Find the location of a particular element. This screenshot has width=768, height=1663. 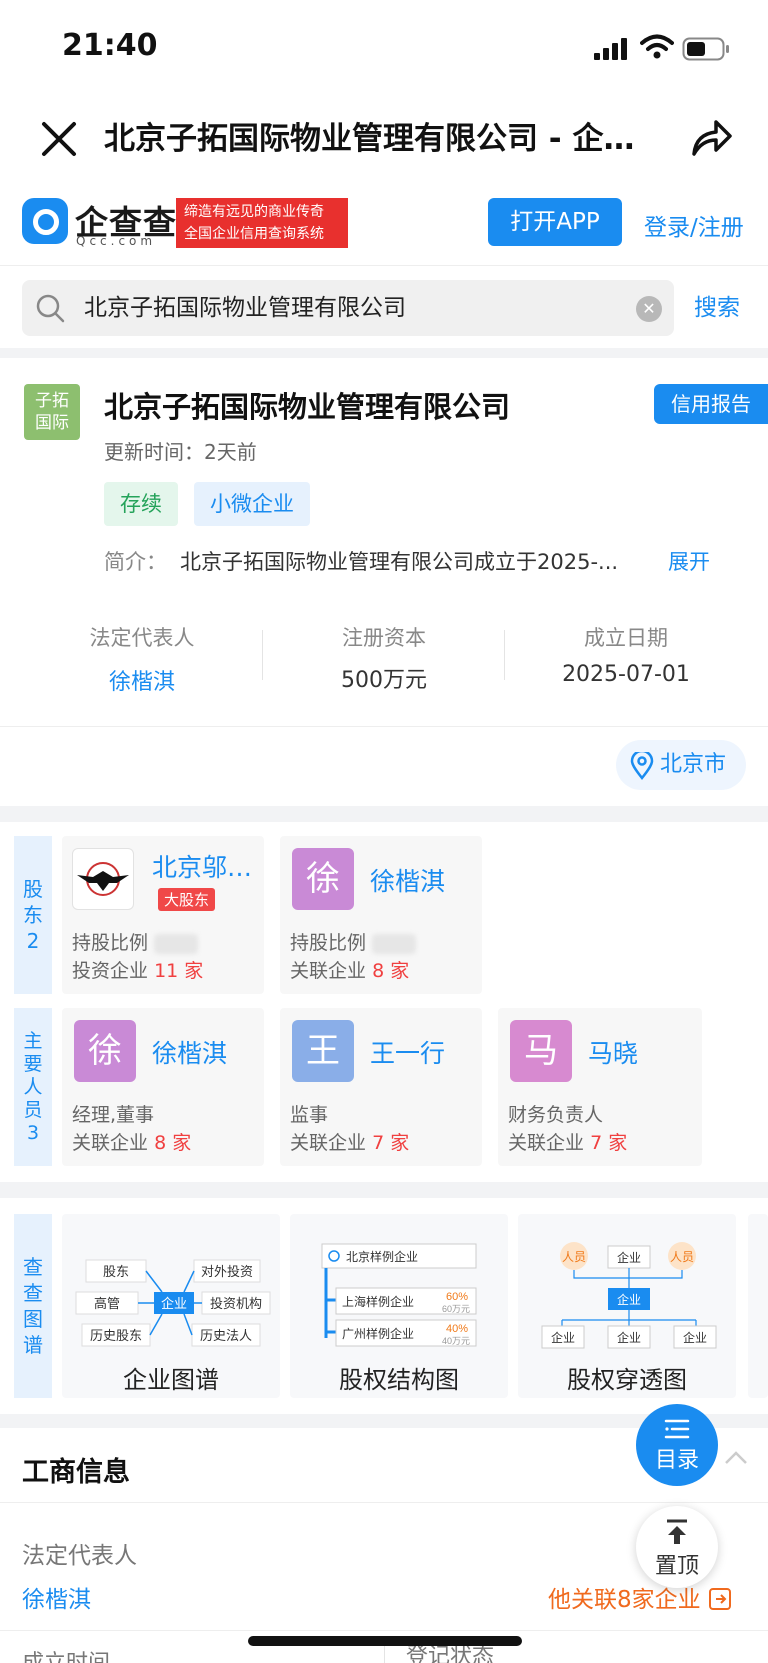

graph-node: 40万元 is located at coordinates (456, 1341).